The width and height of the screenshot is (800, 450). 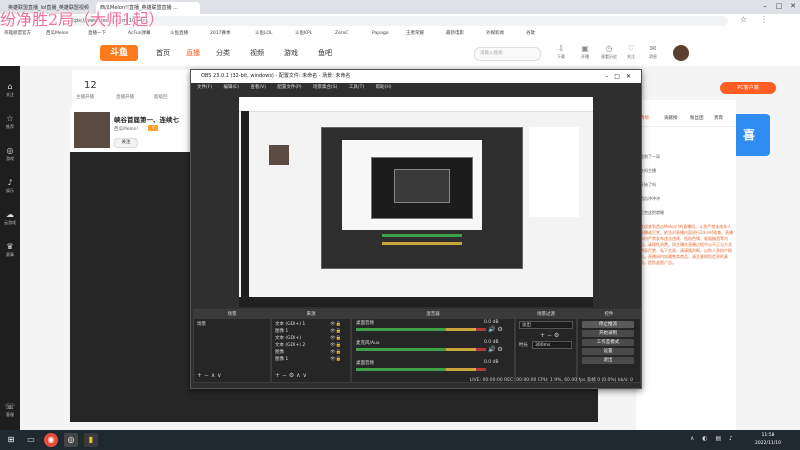 What do you see at coordinates (91, 440) in the screenshot?
I see `app-icon: ▮` at bounding box center [91, 440].